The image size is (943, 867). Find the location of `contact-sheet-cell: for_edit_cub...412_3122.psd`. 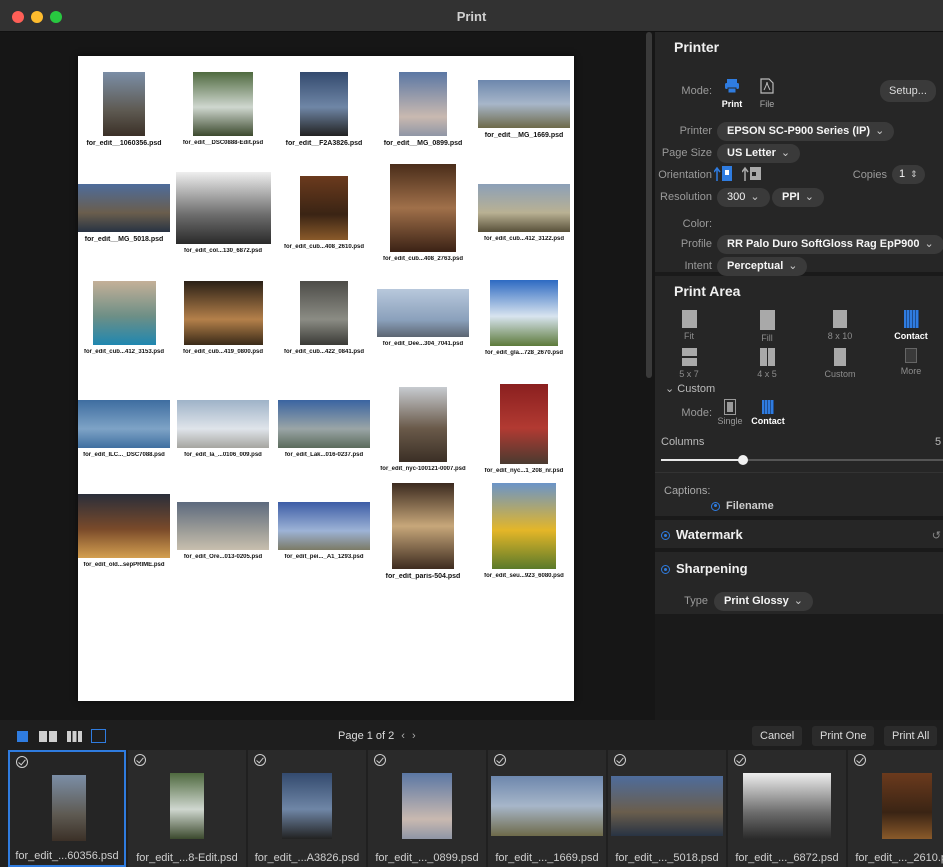

contact-sheet-cell: for_edit_cub...412_3122.psd is located at coordinates (524, 213).